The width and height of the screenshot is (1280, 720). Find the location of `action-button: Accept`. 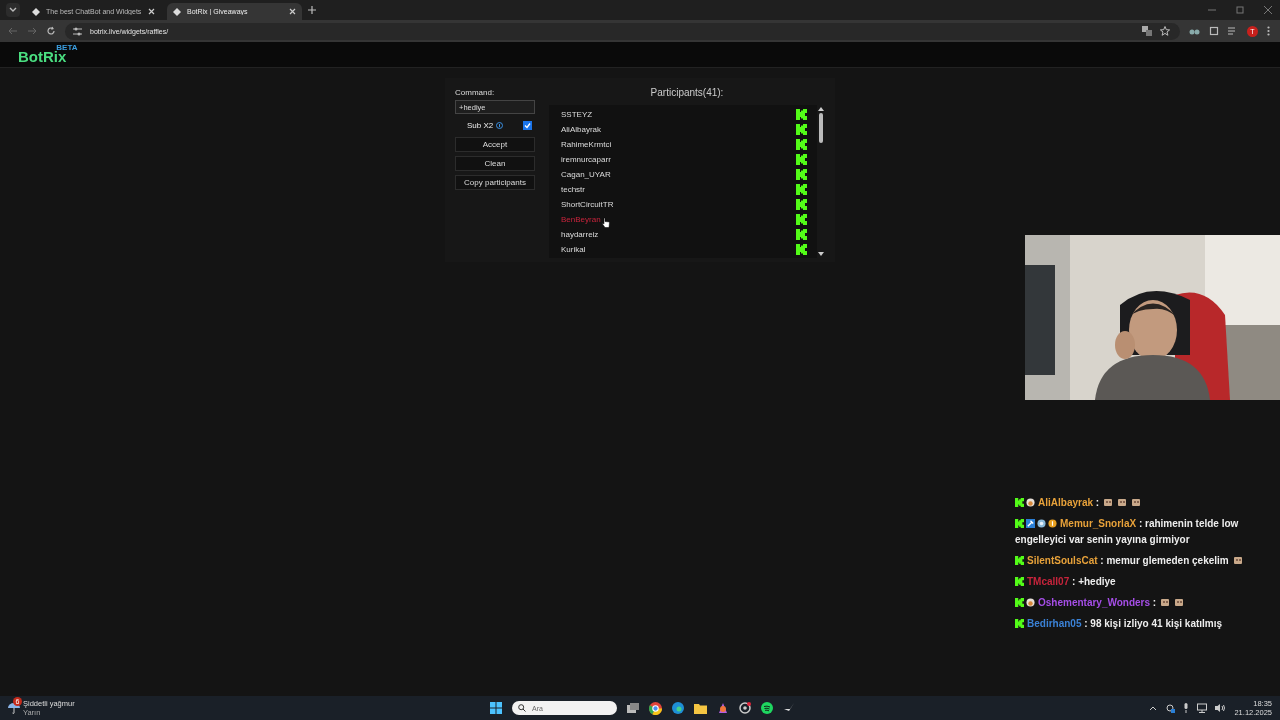

action-button: Accept is located at coordinates (495, 144).